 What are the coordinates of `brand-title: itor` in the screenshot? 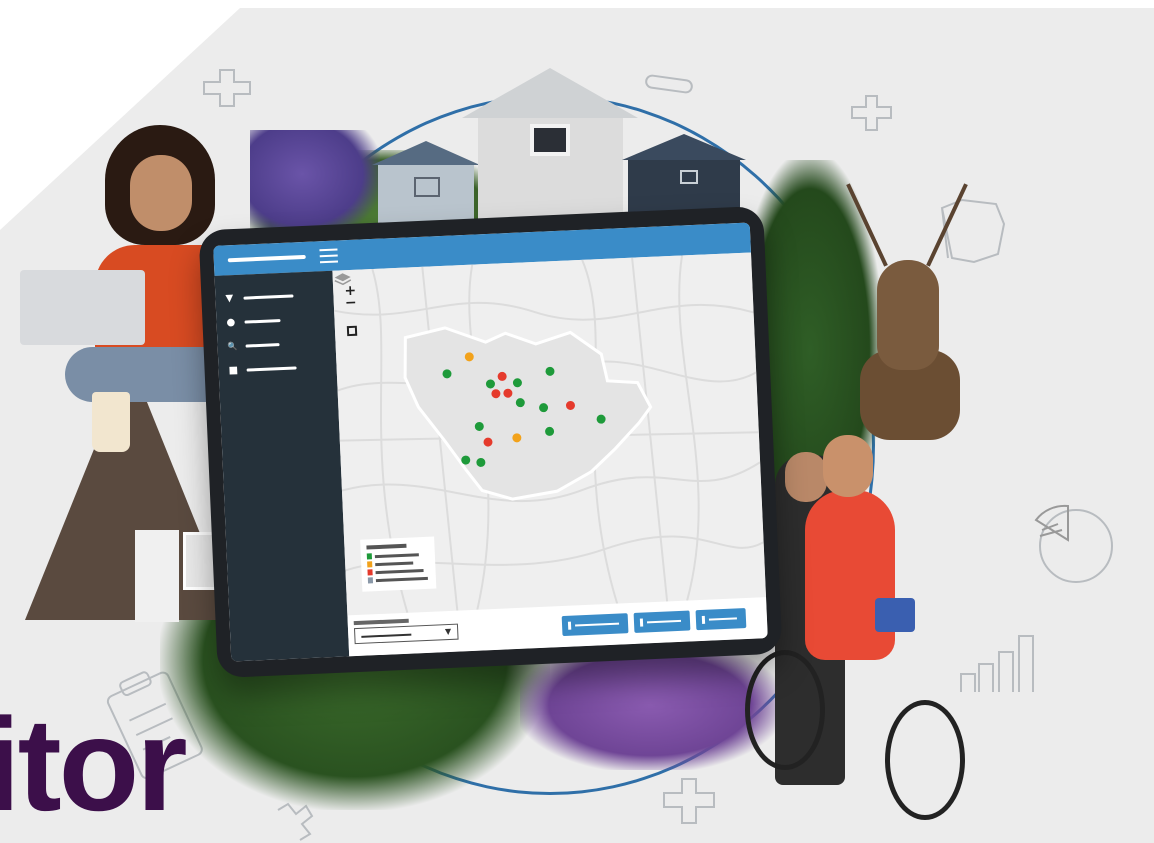 It's located at (94, 764).